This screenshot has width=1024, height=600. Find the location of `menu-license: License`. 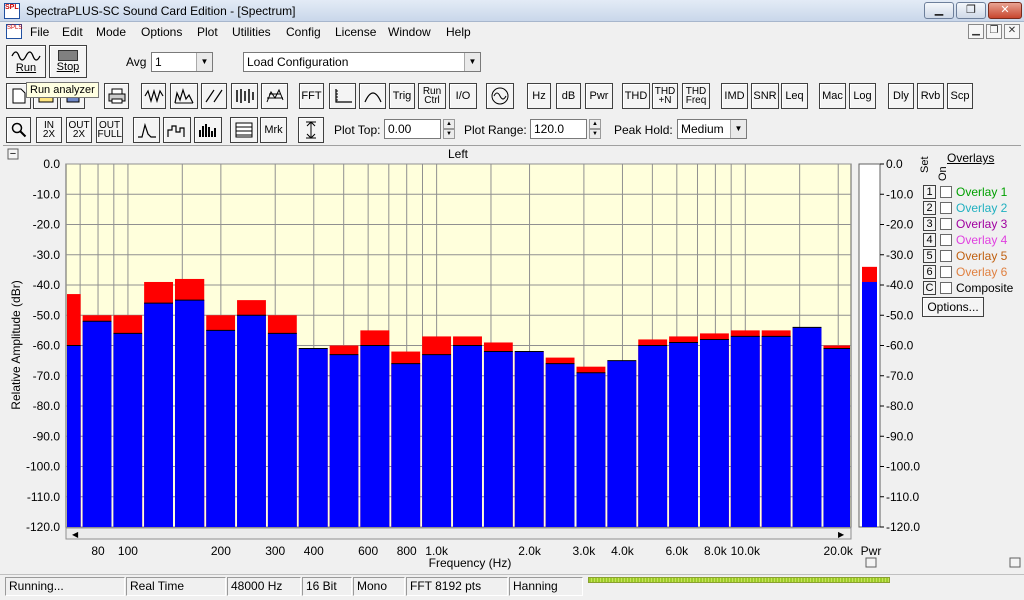

menu-license: License is located at coordinates (355, 32).